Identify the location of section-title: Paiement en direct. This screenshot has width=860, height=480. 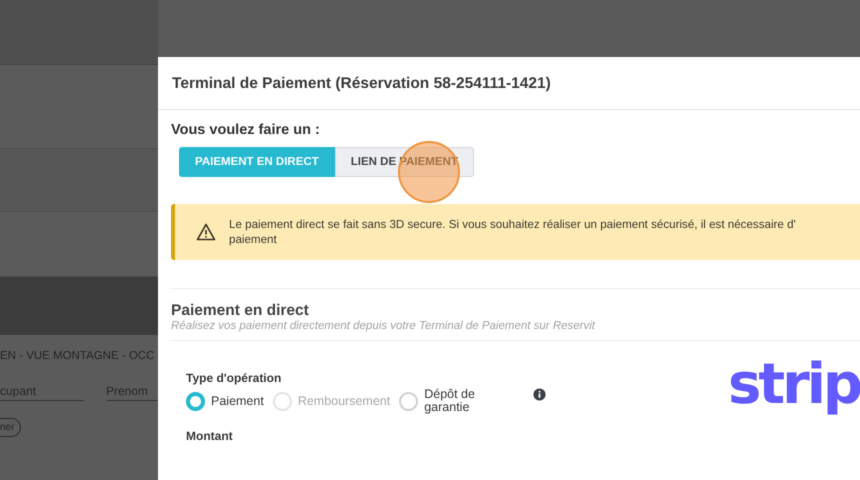
(240, 311).